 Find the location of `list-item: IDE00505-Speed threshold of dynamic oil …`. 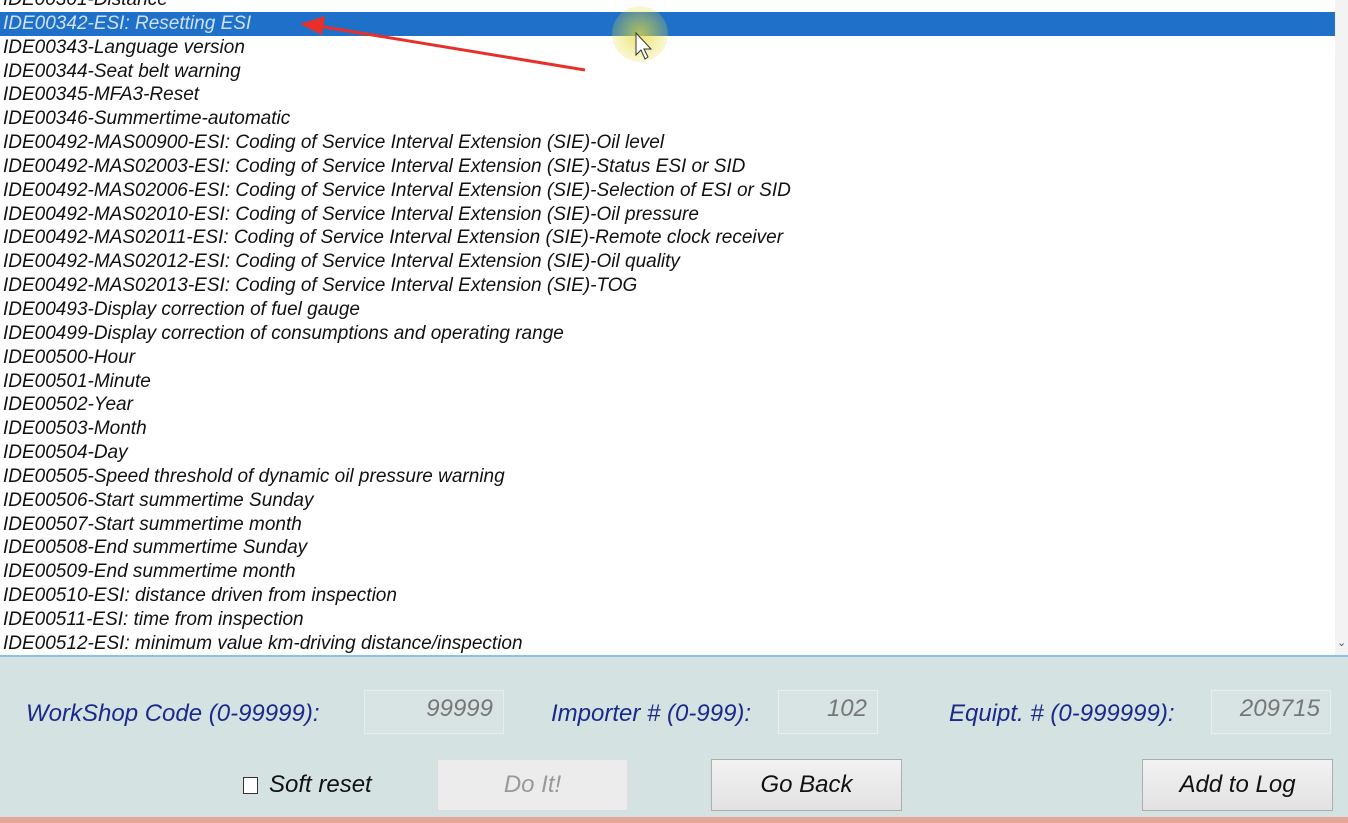

list-item: IDE00505-Speed threshold of dynamic oil … is located at coordinates (667, 477).